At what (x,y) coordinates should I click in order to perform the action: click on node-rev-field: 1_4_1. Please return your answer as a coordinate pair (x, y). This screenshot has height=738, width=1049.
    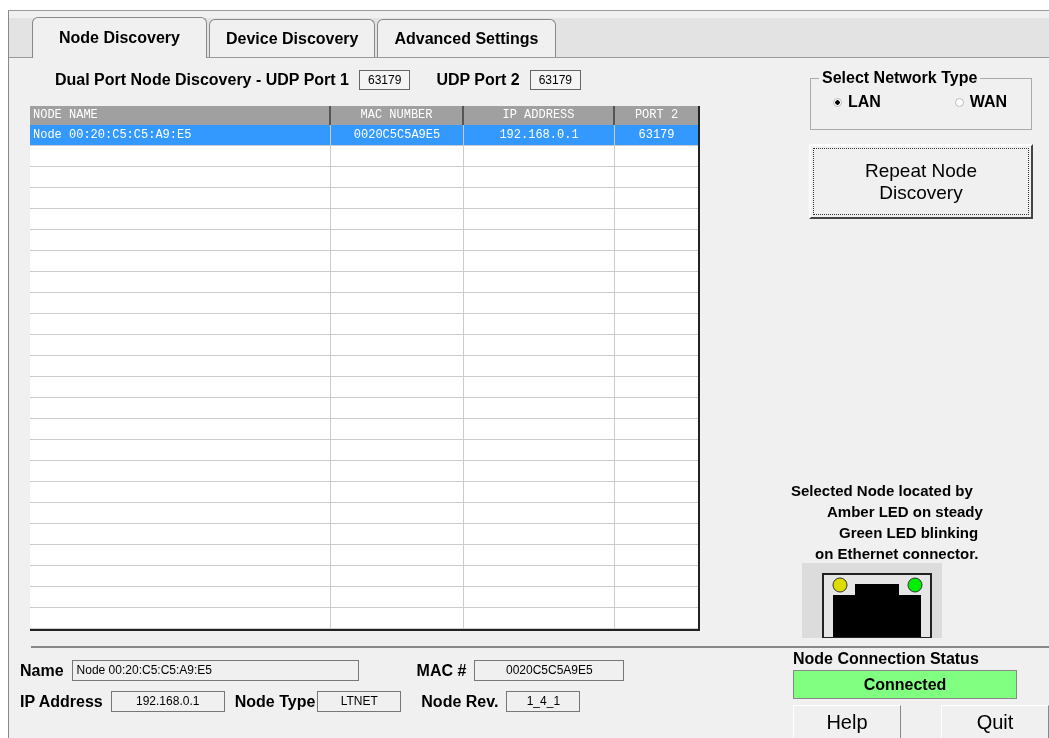
    Looking at the image, I should click on (543, 701).